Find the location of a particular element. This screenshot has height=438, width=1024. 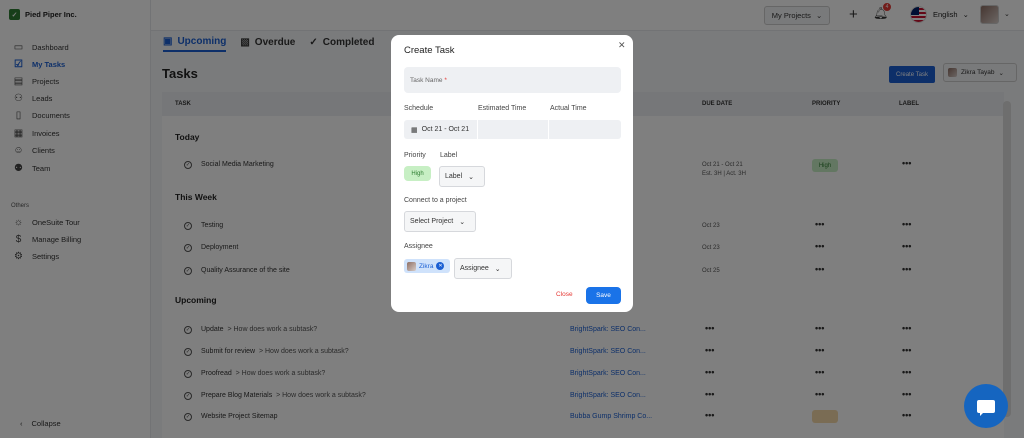

schedule-value: Oct 21 - Oct 21 is located at coordinates (445, 129).